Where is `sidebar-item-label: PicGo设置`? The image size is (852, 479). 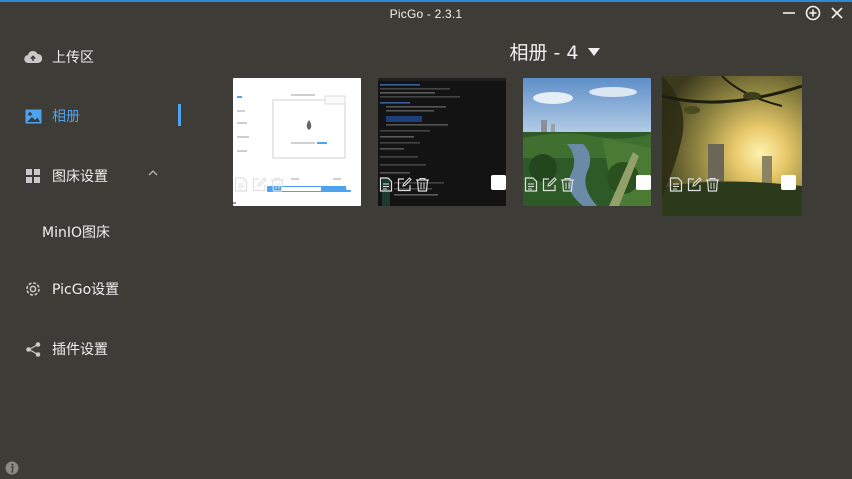
sidebar-item-label: PicGo设置 is located at coordinates (86, 290).